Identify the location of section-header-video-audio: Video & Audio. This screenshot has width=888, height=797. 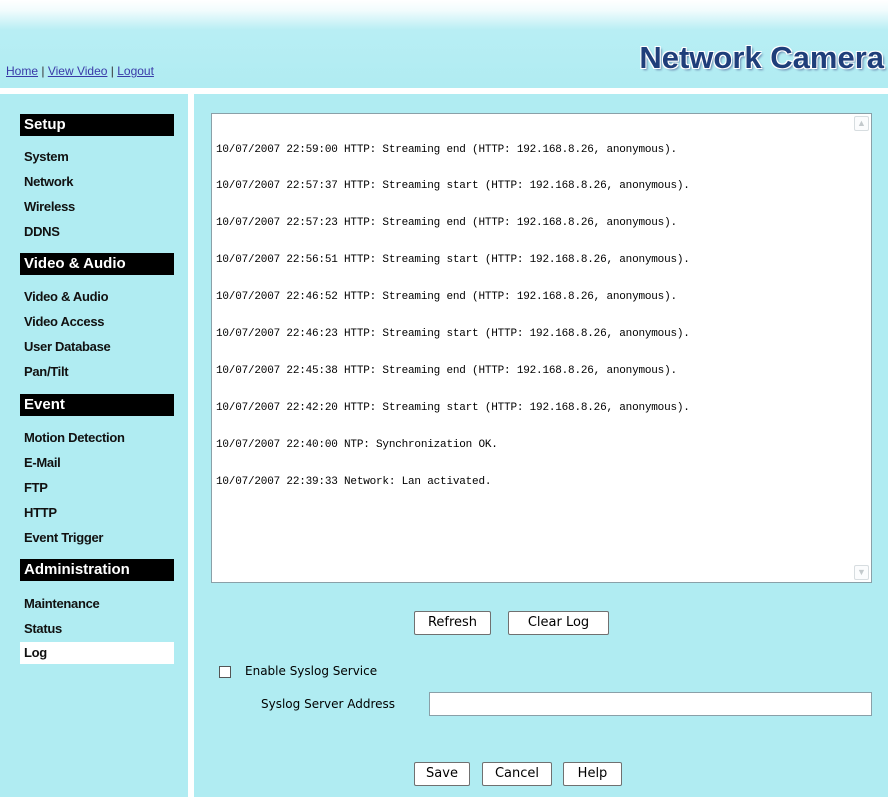
(97, 264).